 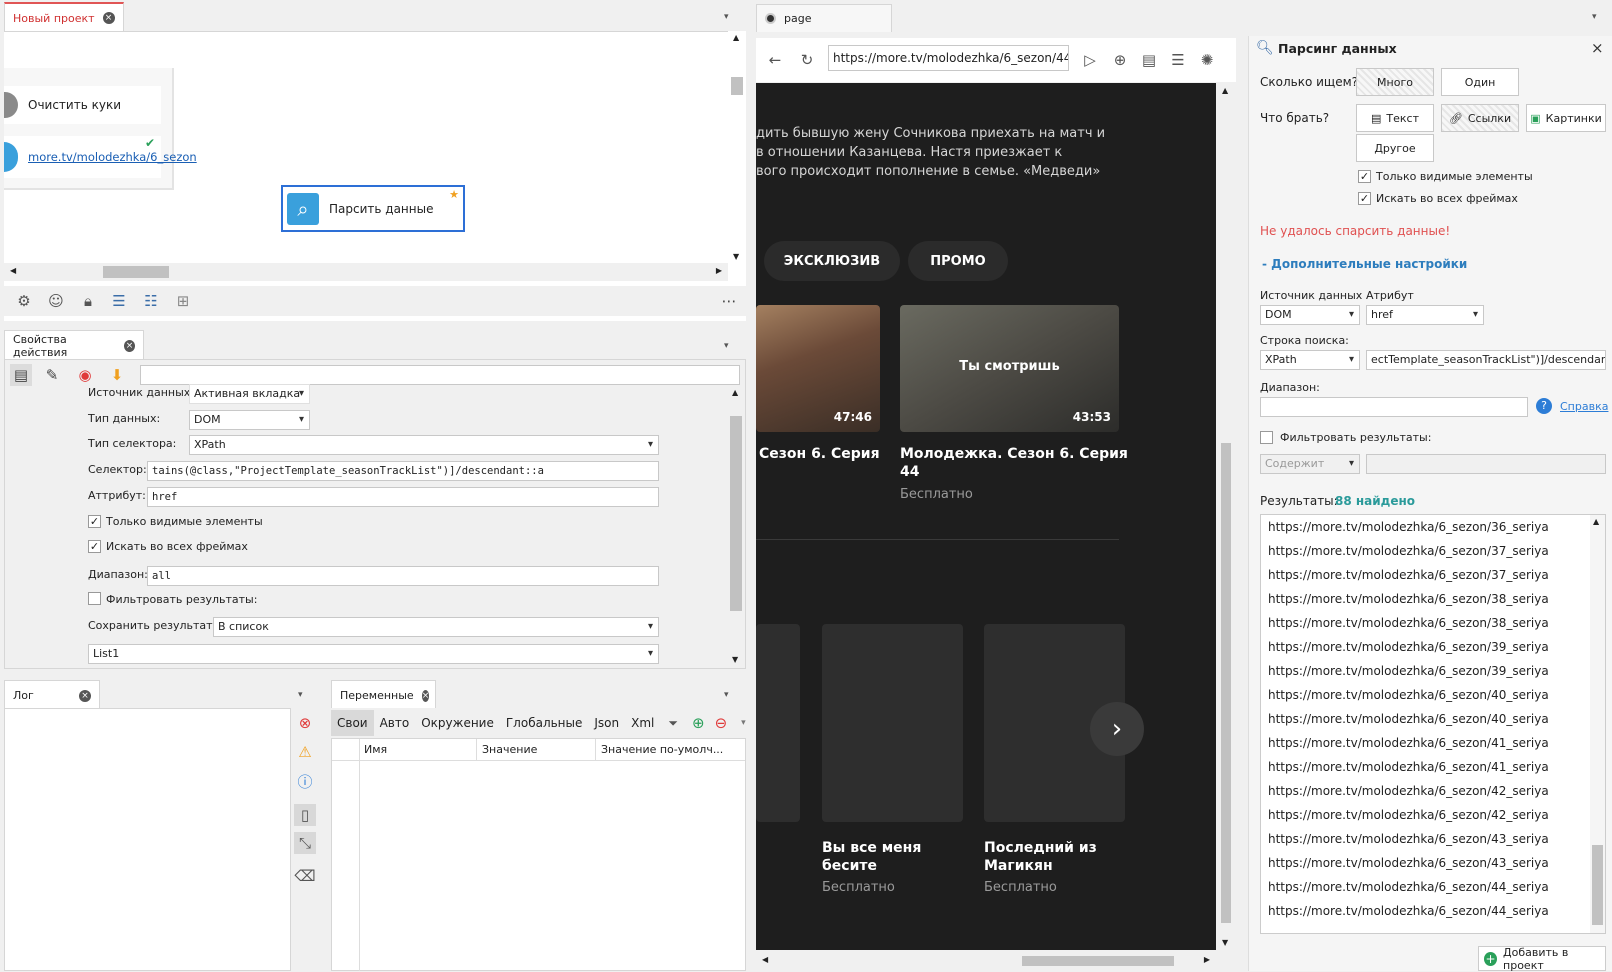 I want to click on node-navigate: more.tv/molodezhka/6_sezon ✔, so click(x=100, y=157).